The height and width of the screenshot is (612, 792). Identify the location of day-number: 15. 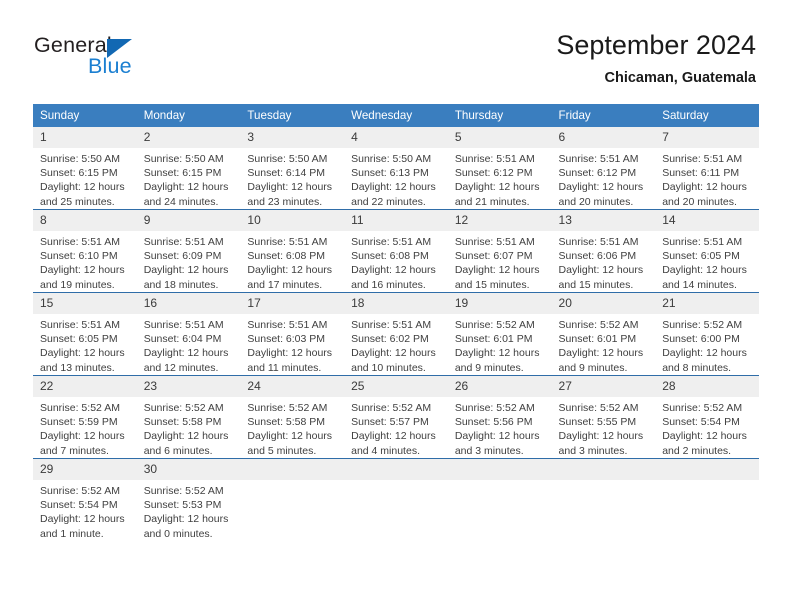
(85, 303).